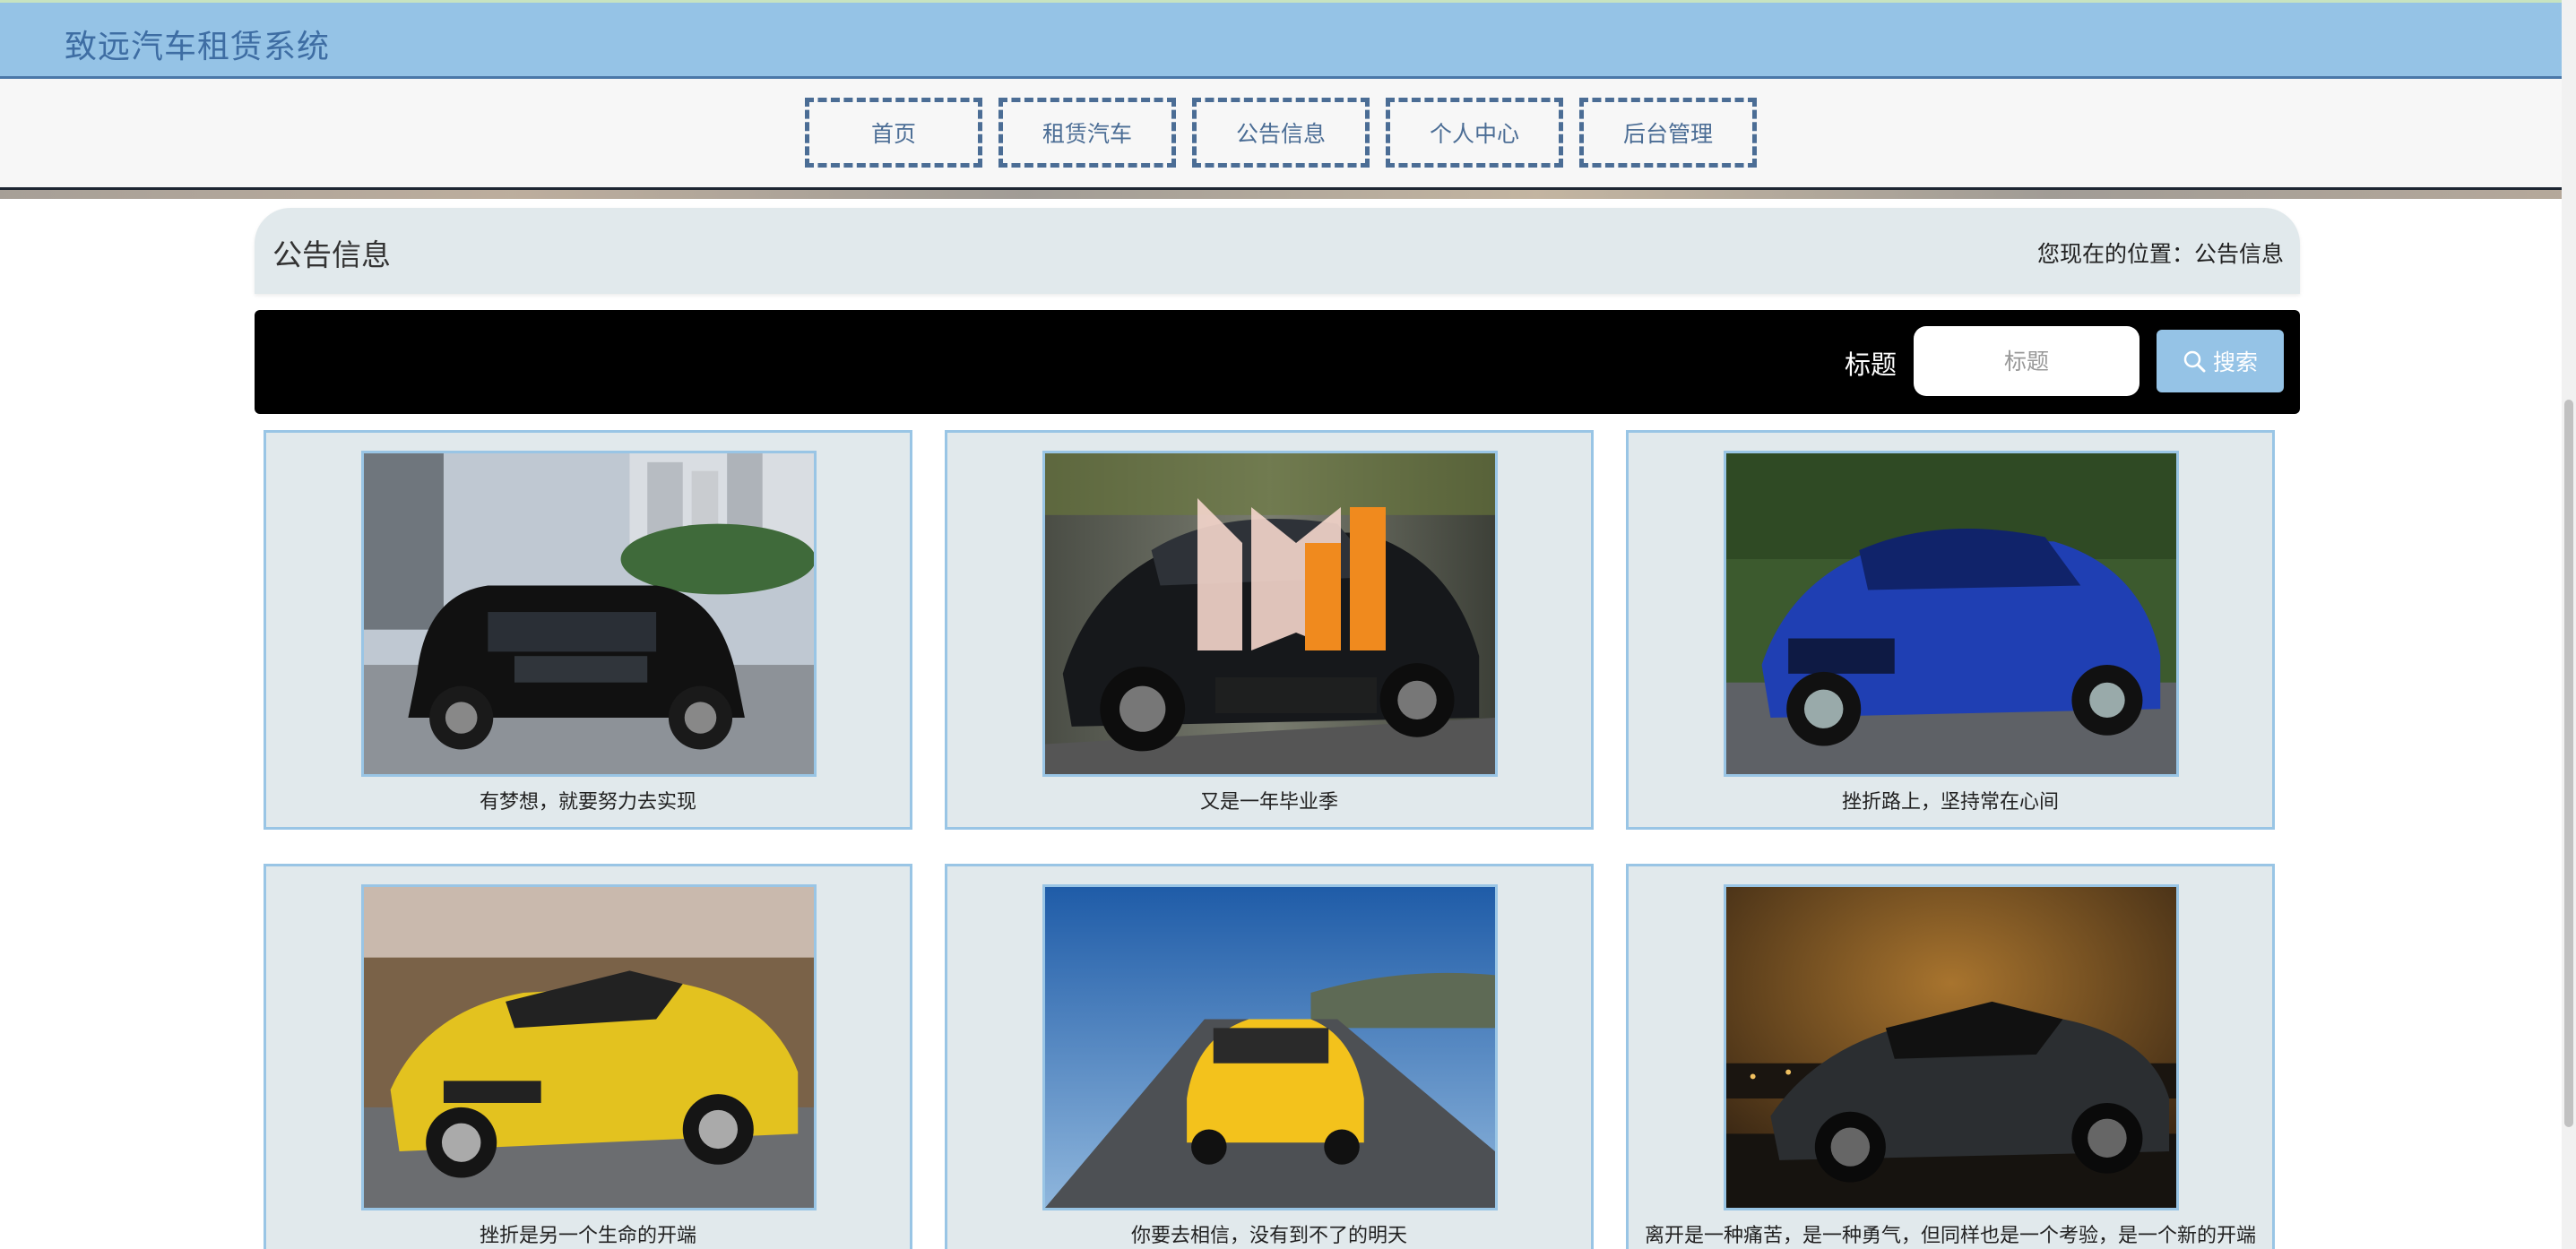 The image size is (2576, 1249). Describe the element at coordinates (2235, 362) in the screenshot. I see `search-button-label: 搜索` at that location.